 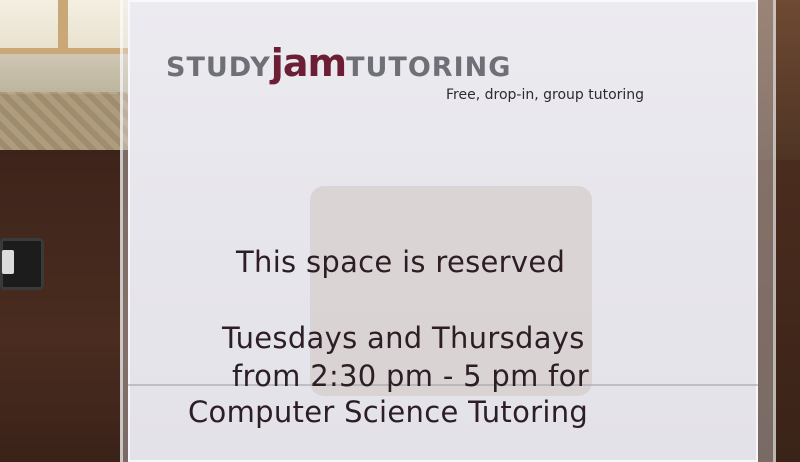 What do you see at coordinates (67, 74) in the screenshot?
I see `background-wall` at bounding box center [67, 74].